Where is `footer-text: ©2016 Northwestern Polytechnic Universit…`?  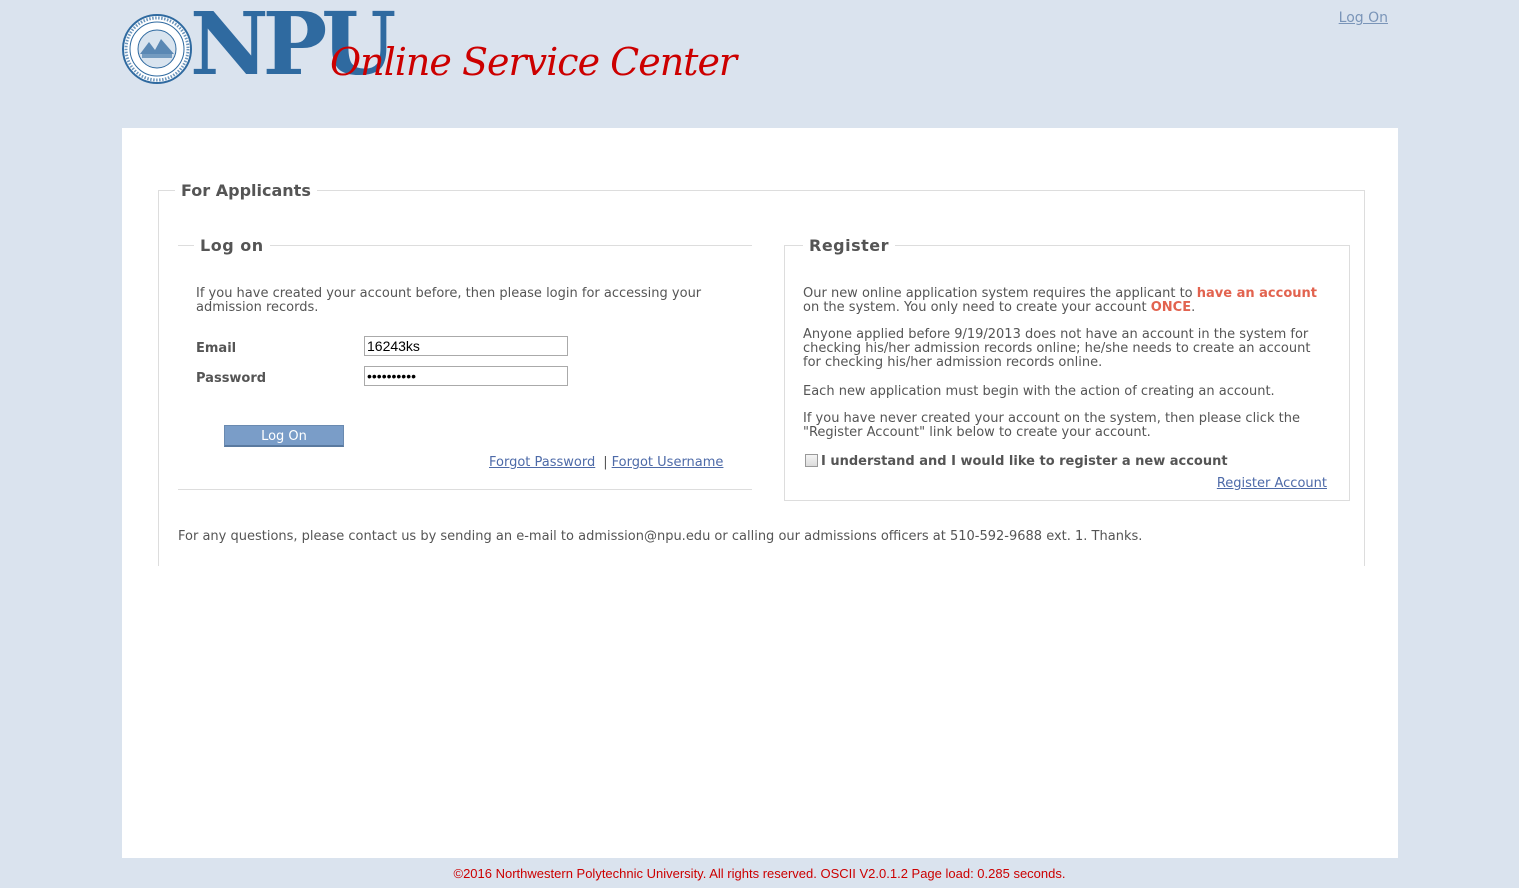 footer-text: ©2016 Northwestern Polytechnic Universit… is located at coordinates (759, 873).